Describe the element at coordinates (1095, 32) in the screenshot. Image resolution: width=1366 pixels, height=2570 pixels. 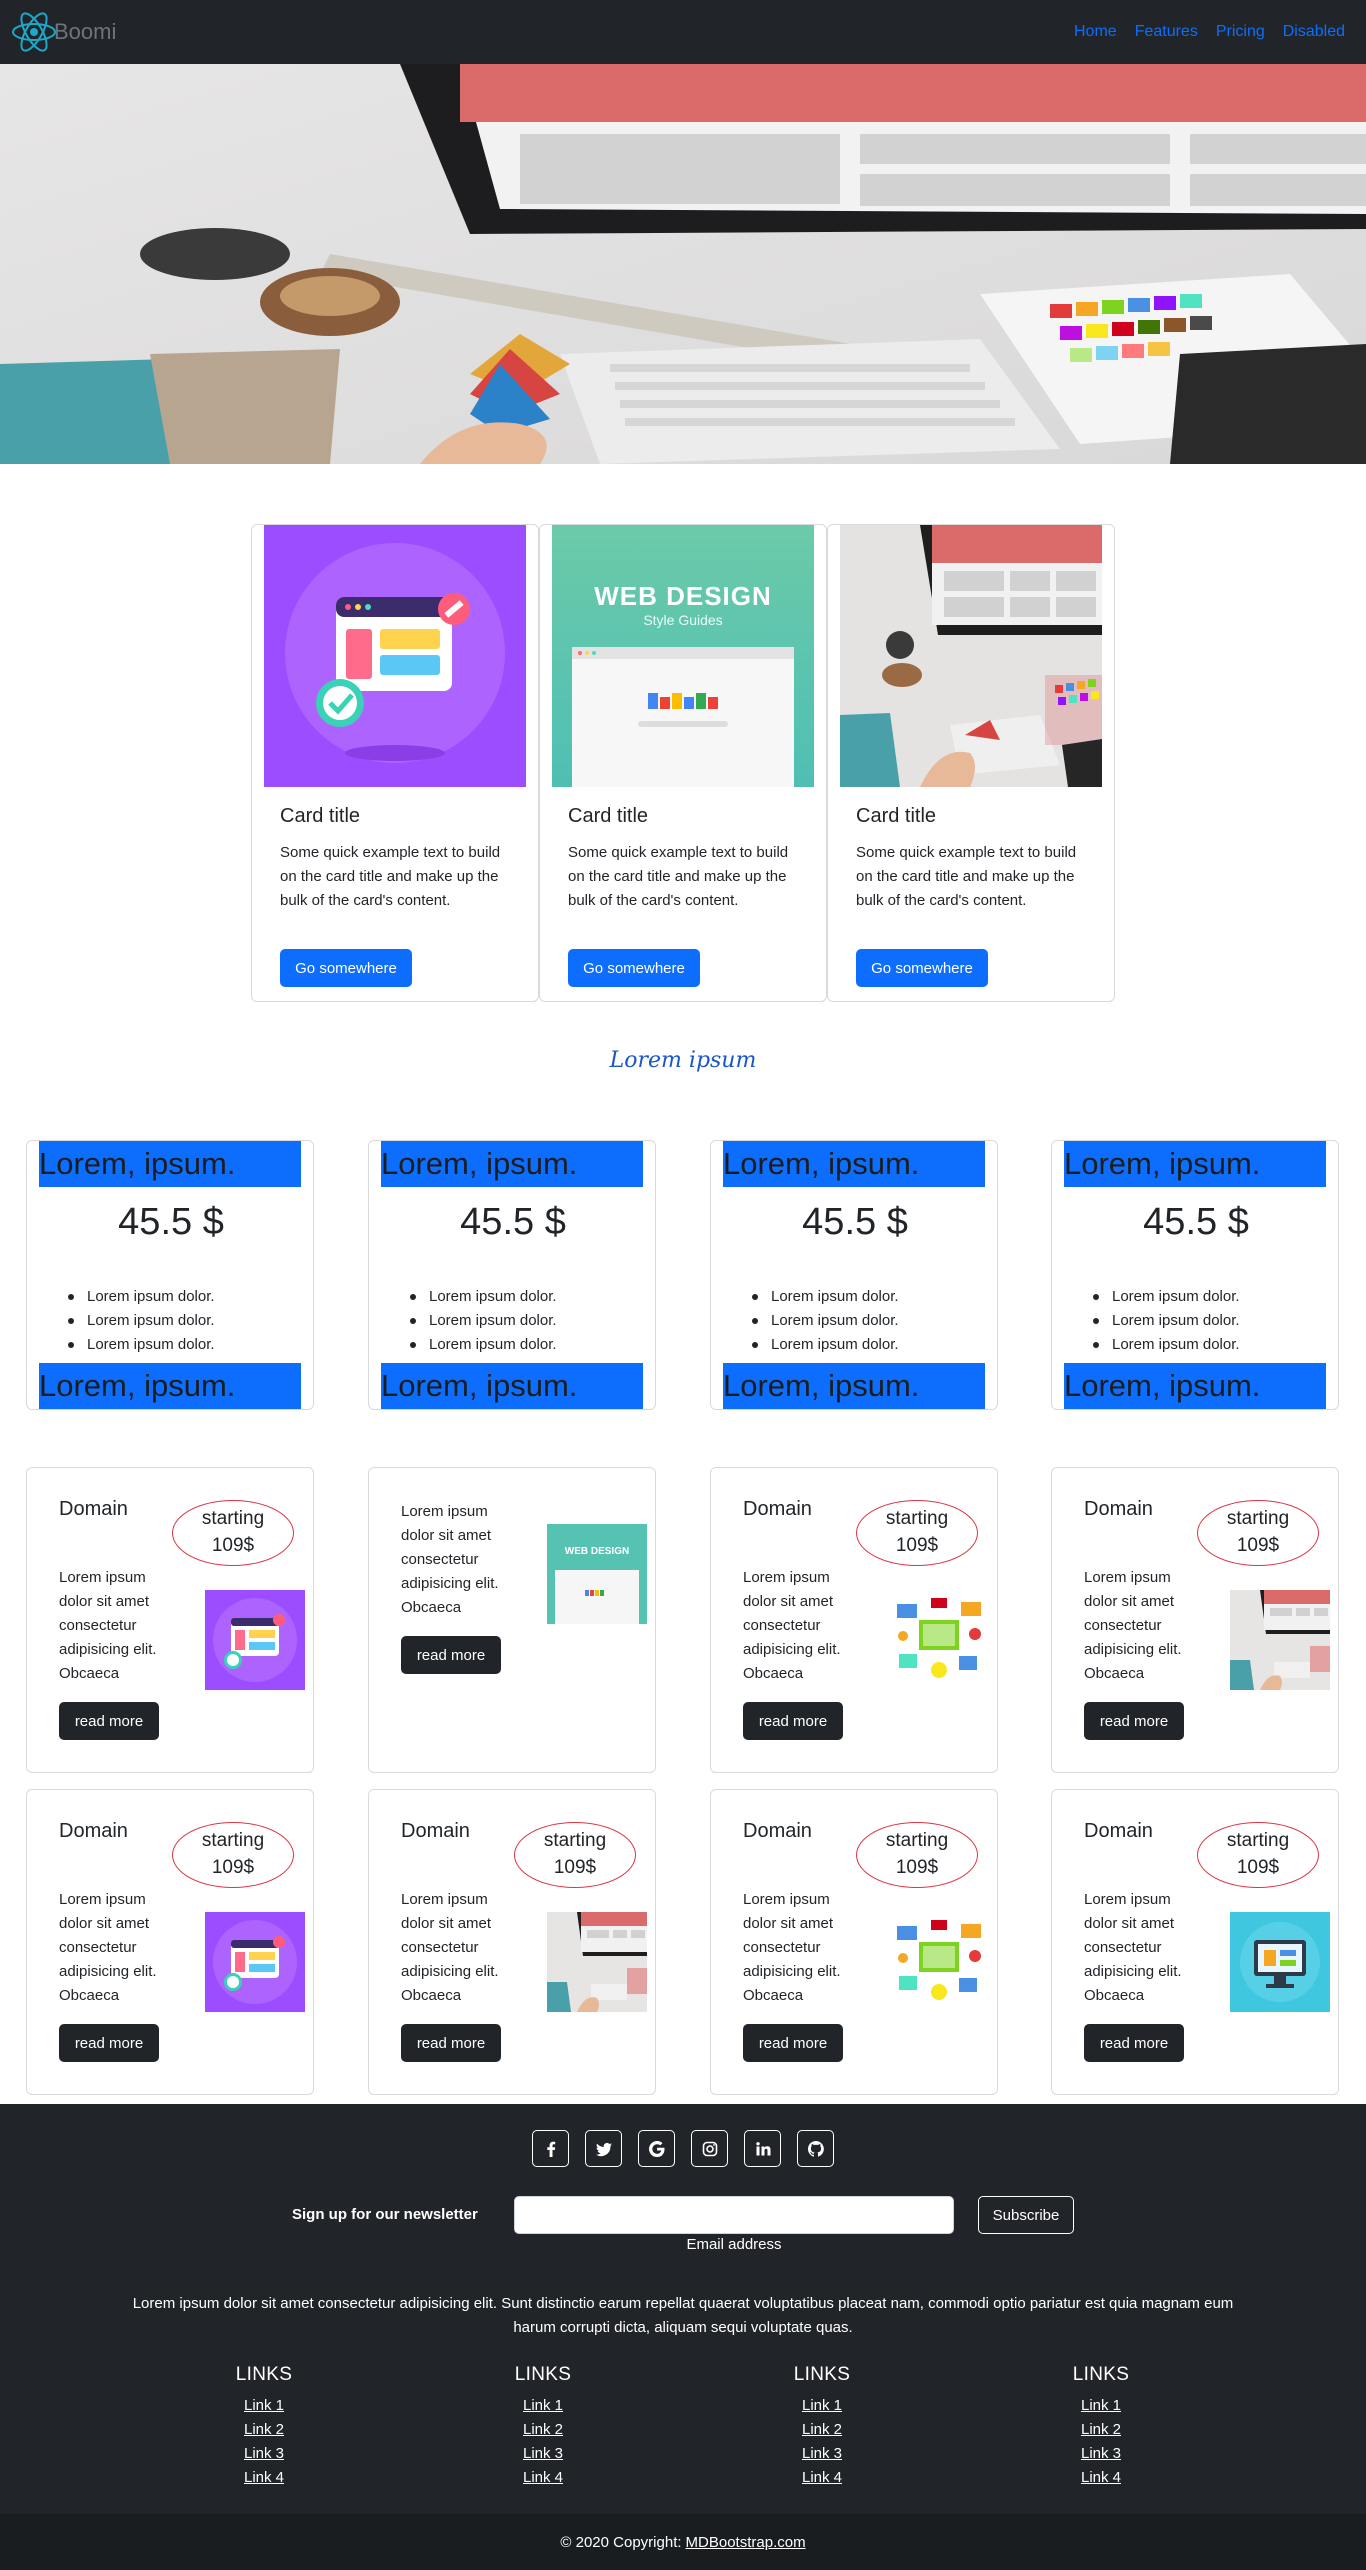
I see `nav-link-home: Home` at that location.